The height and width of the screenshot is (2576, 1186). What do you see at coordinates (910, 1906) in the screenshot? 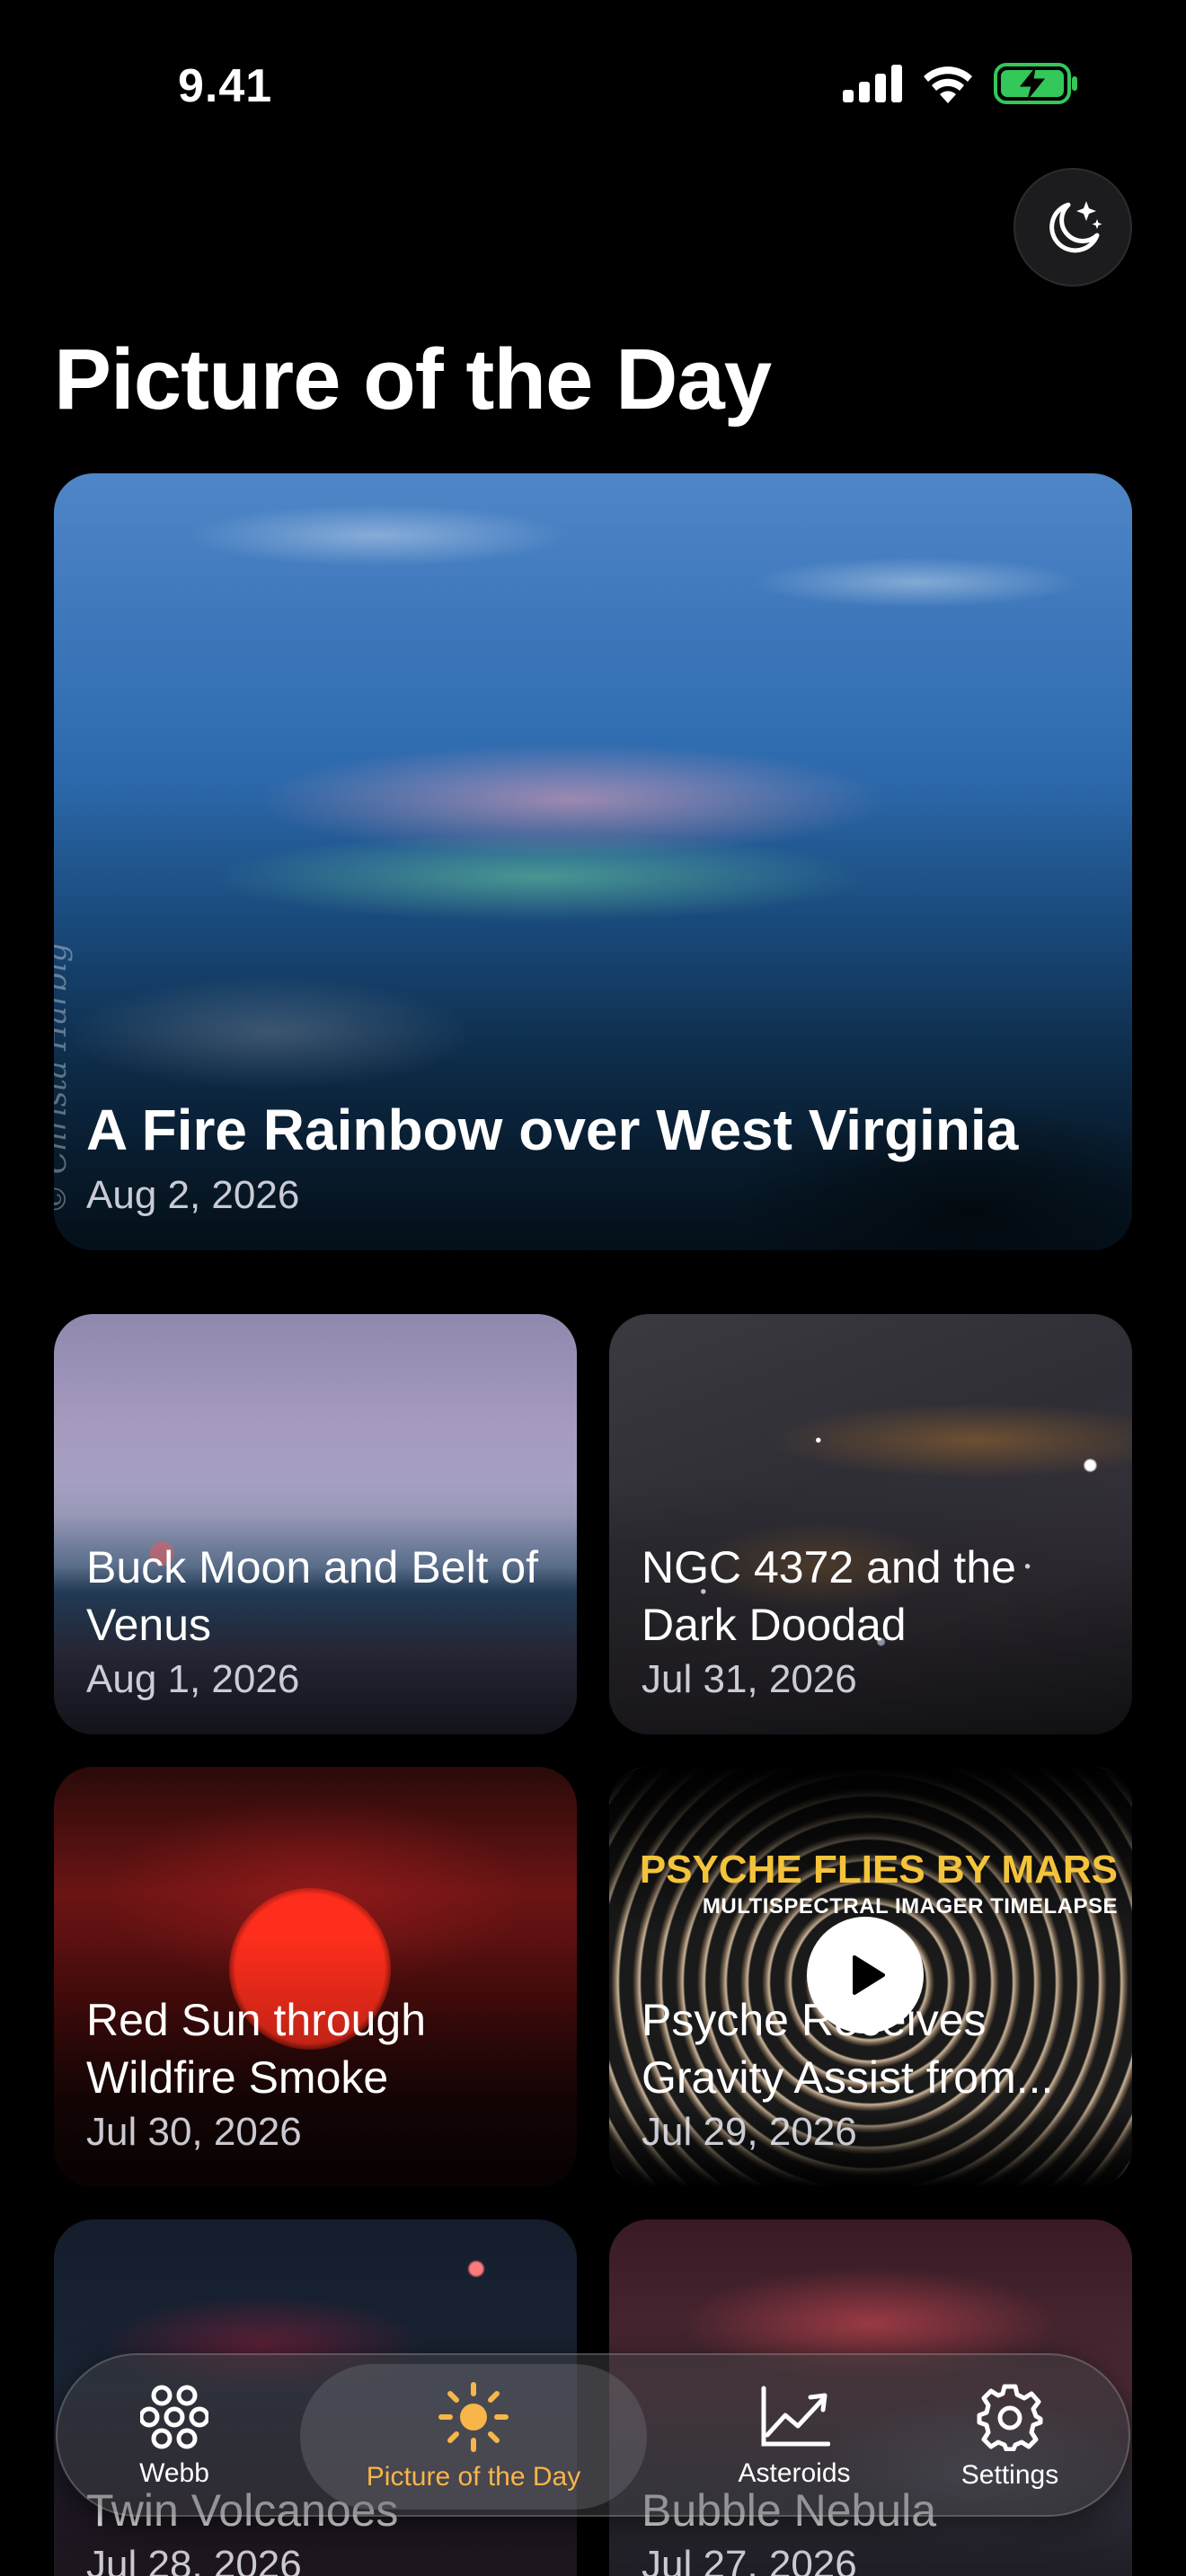
I see `video-heading-subtitle: MULTISPECTRAL IMAGER TIMELAPSE` at bounding box center [910, 1906].